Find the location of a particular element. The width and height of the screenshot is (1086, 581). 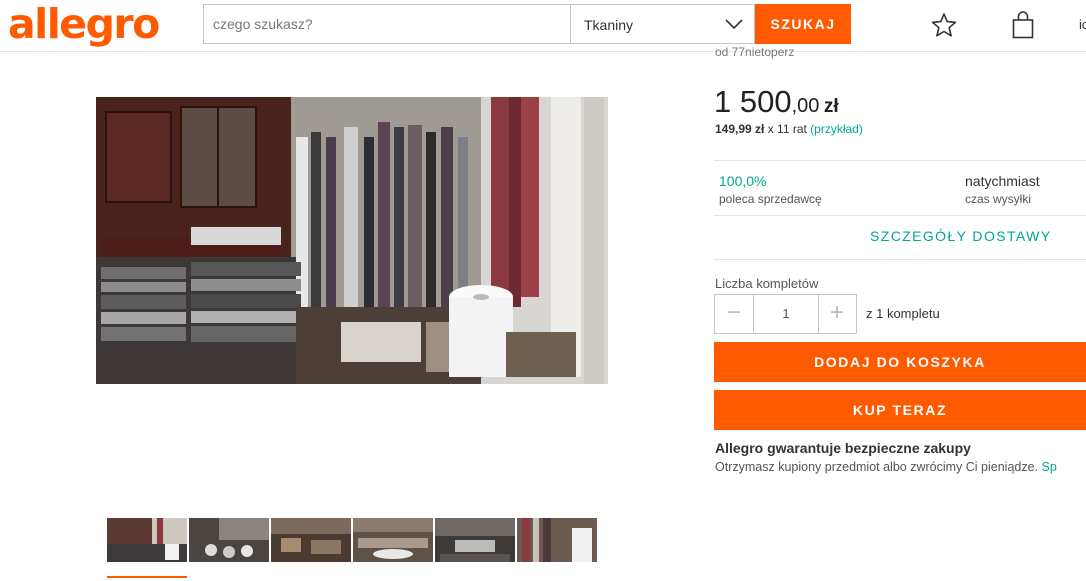

price-fraction: ,00 is located at coordinates (805, 106).